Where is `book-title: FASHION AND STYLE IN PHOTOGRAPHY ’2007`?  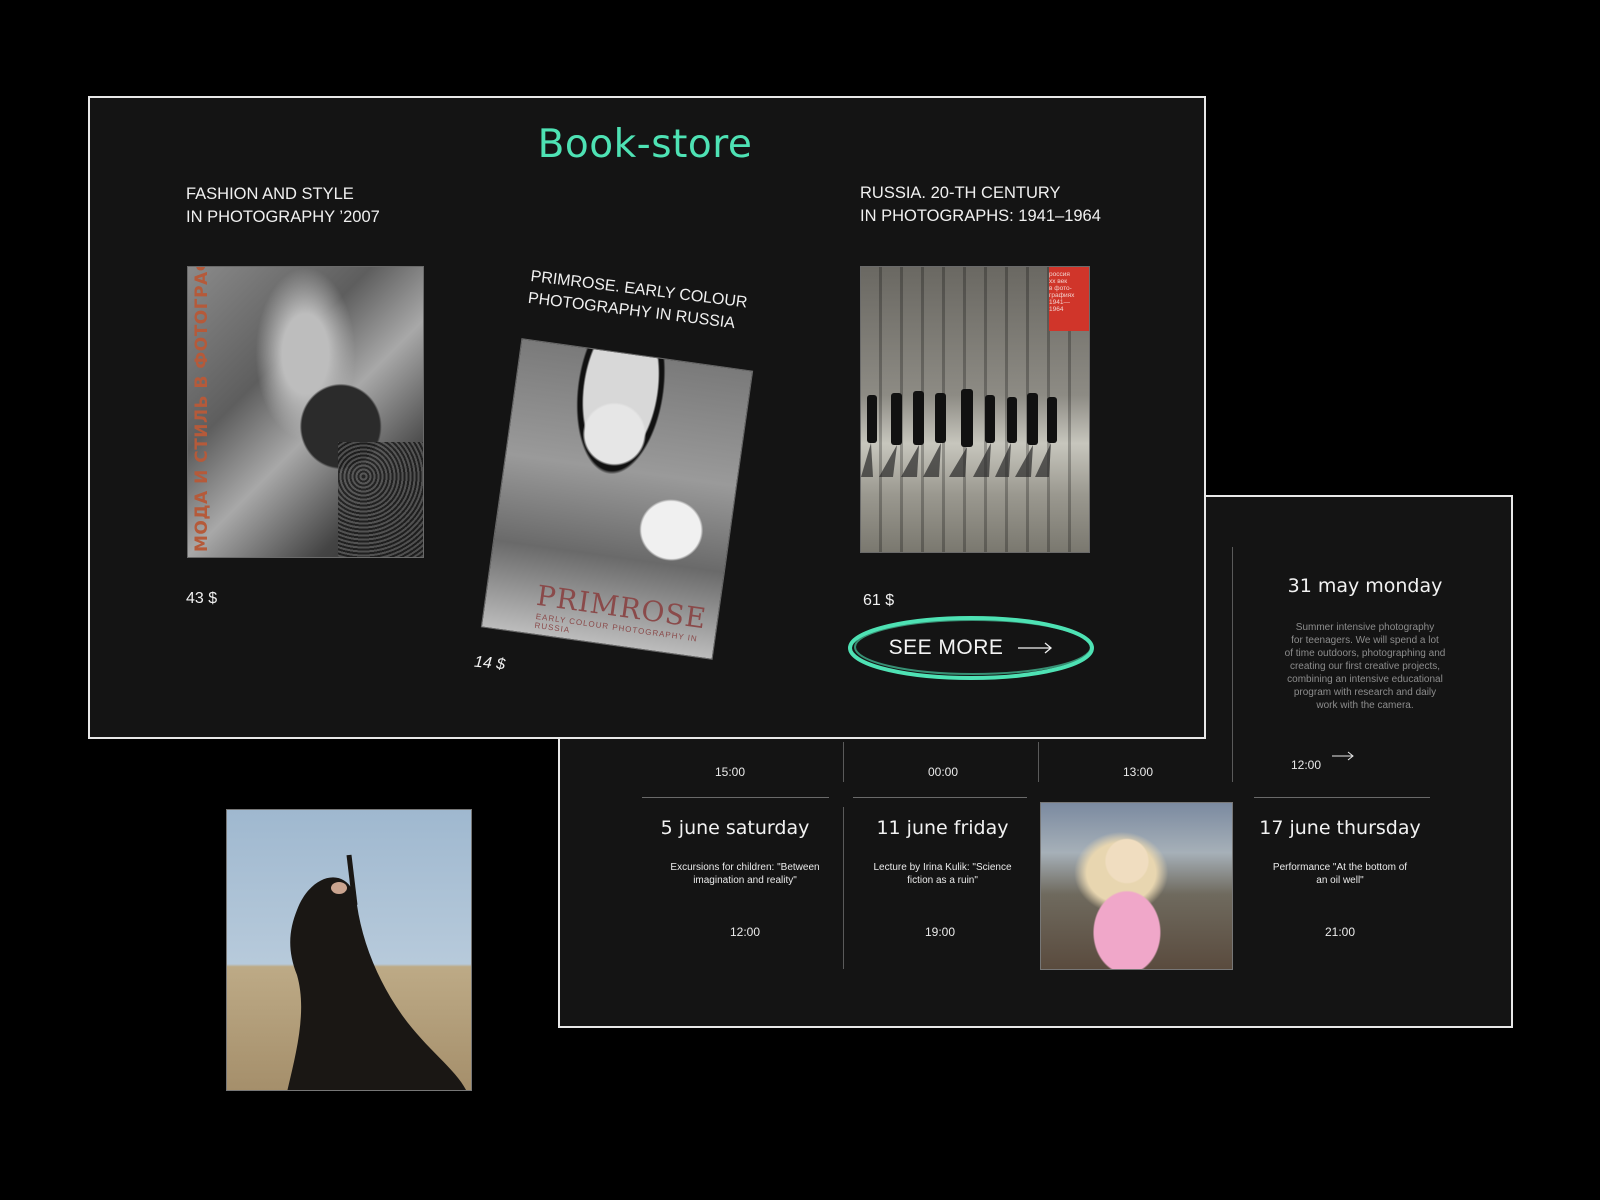 book-title: FASHION AND STYLE IN PHOTOGRAPHY ’2007 is located at coordinates (283, 206).